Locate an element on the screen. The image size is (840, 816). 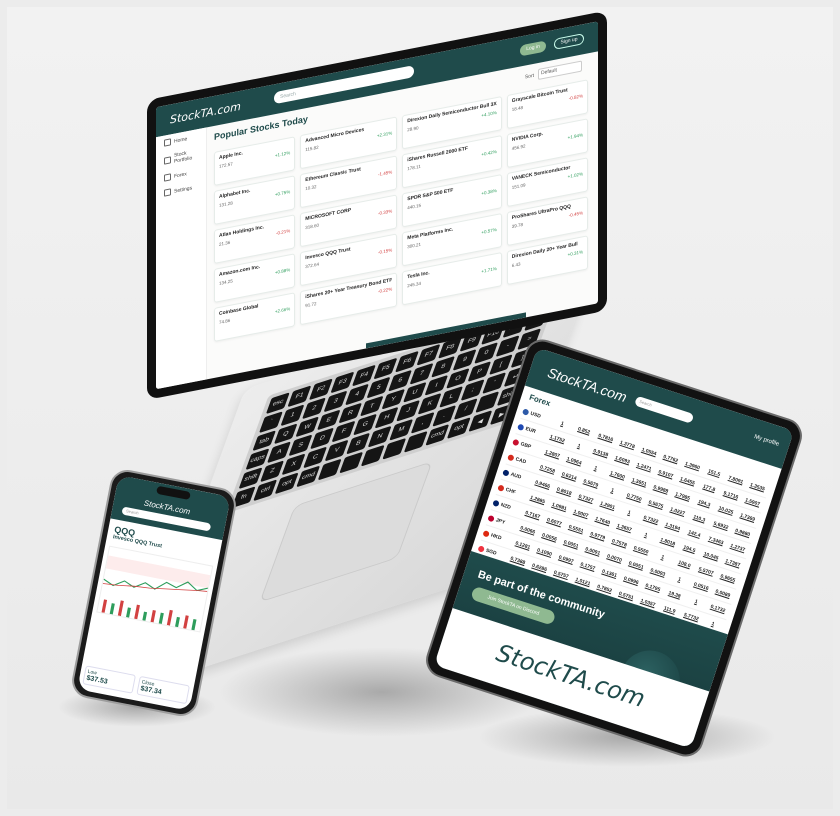
rate-cell: 1.2885 is located at coordinates (538, 499).